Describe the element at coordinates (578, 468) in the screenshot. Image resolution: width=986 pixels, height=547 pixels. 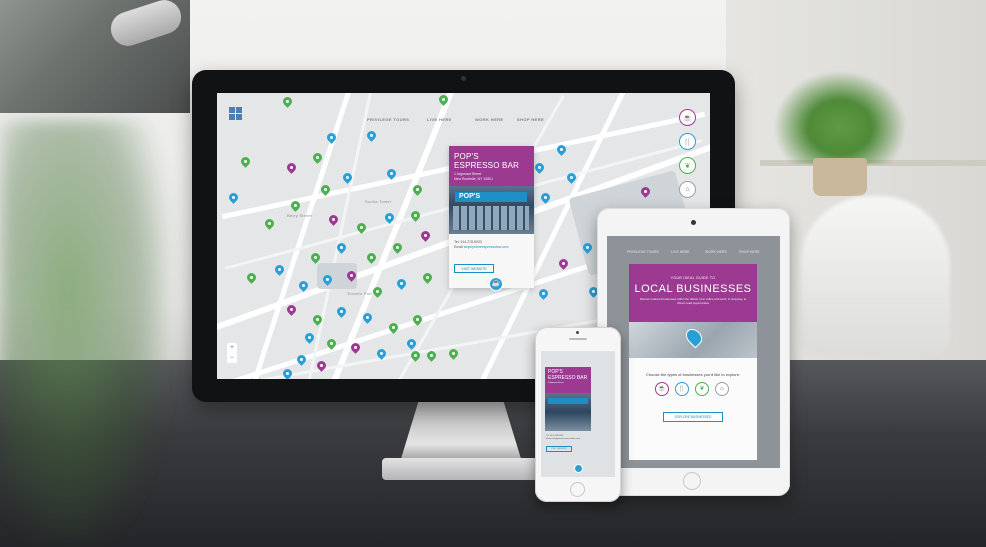
I see `iphone-selected-pin-icon` at that location.